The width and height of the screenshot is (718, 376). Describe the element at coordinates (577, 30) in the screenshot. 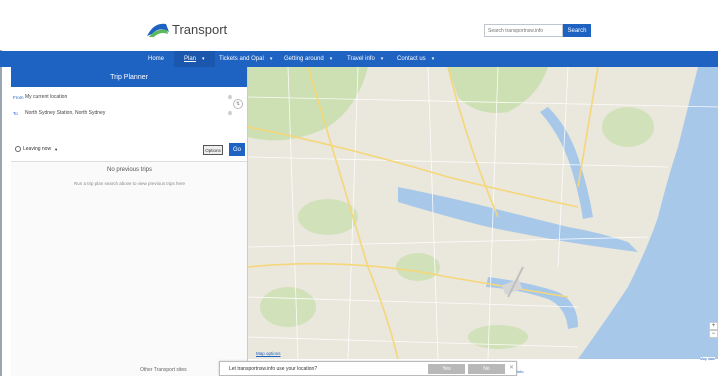

I see `search-button: Search` at that location.